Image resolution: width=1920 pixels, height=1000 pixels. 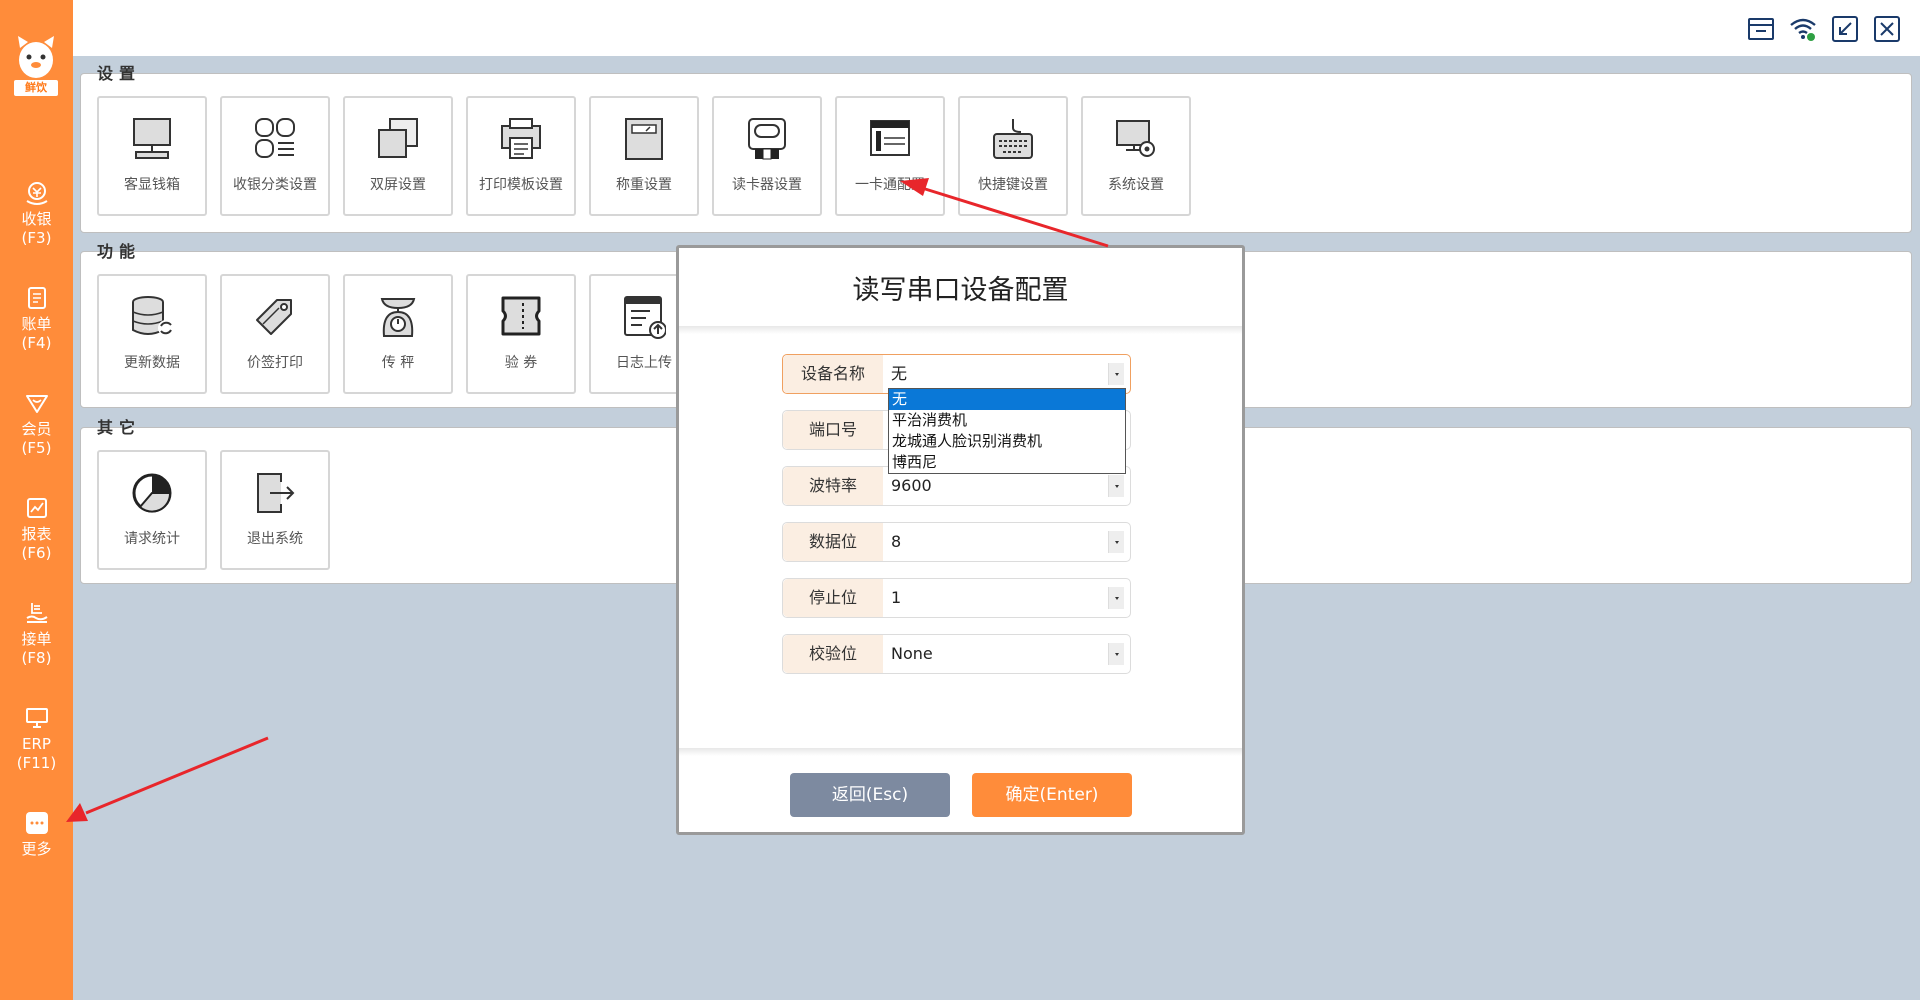 What do you see at coordinates (152, 493) in the screenshot?
I see `pie-chart-icon` at bounding box center [152, 493].